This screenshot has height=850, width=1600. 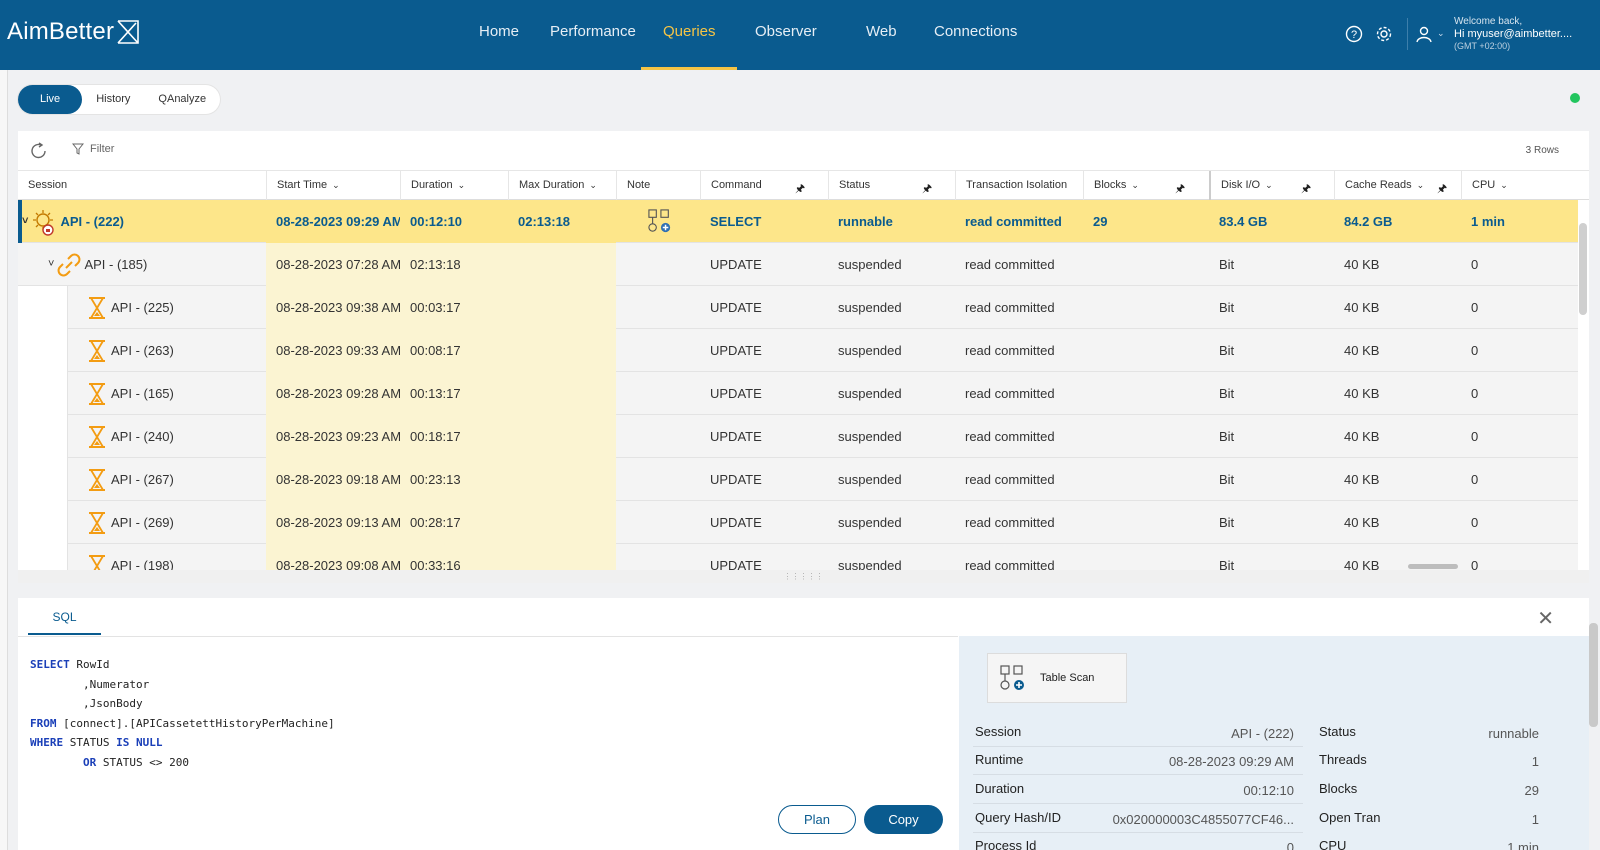 I want to click on copy-button: Copy, so click(x=903, y=819).